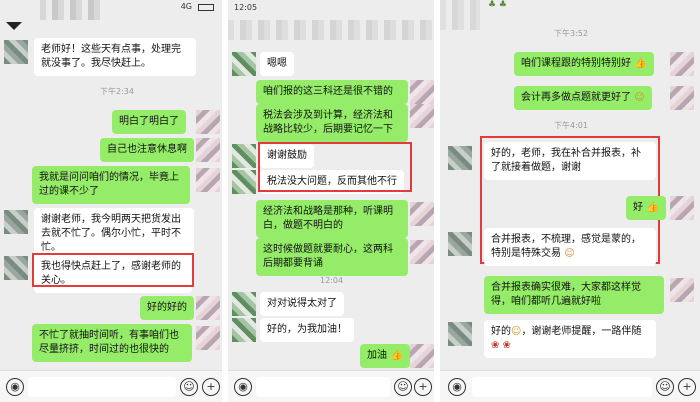 The image size is (700, 402). I want to click on message-bubble: 会计再多做点题就更好了 ☺, so click(583, 98).